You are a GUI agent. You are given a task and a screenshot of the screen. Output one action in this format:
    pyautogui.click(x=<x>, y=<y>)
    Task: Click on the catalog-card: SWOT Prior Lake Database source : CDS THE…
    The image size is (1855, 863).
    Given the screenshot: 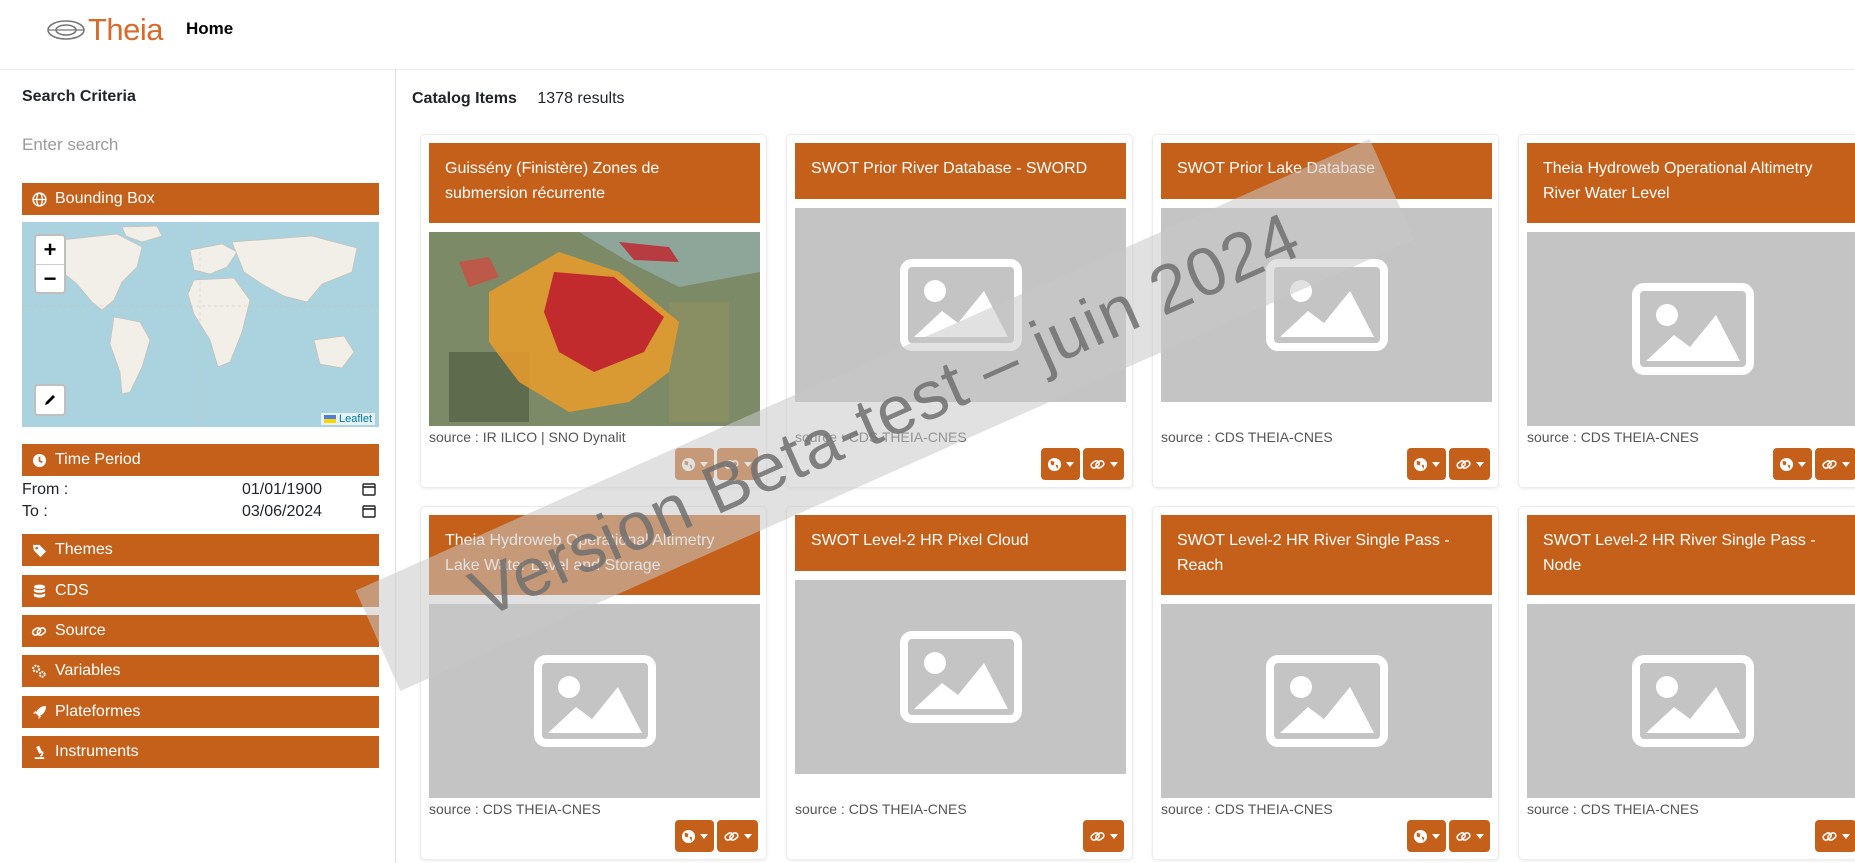 What is the action you would take?
    pyautogui.click(x=1325, y=311)
    